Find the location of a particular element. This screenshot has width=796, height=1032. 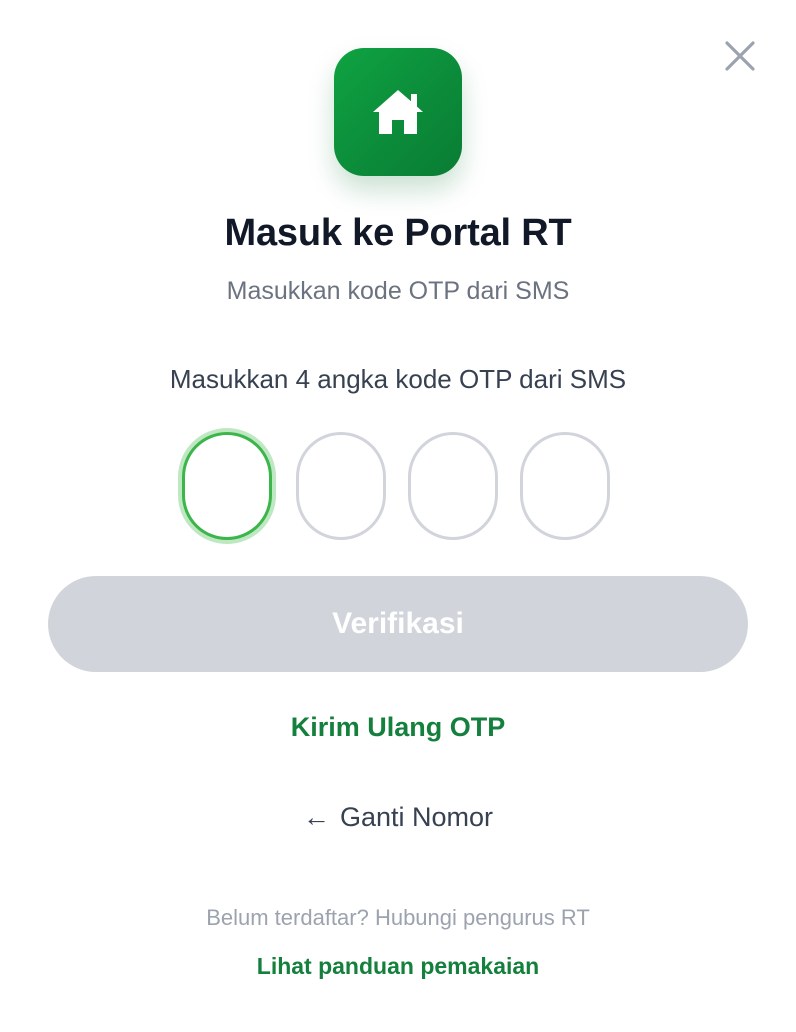

verify-button: Verifikasi is located at coordinates (398, 624).